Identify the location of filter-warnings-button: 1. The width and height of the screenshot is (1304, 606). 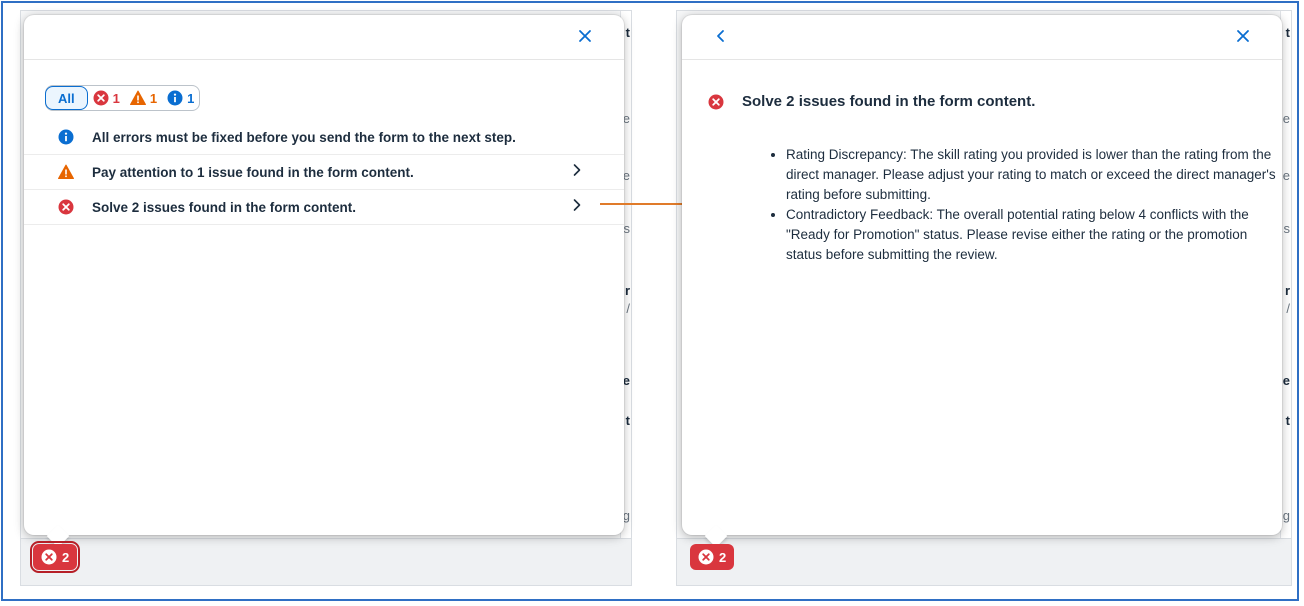
(143, 98).